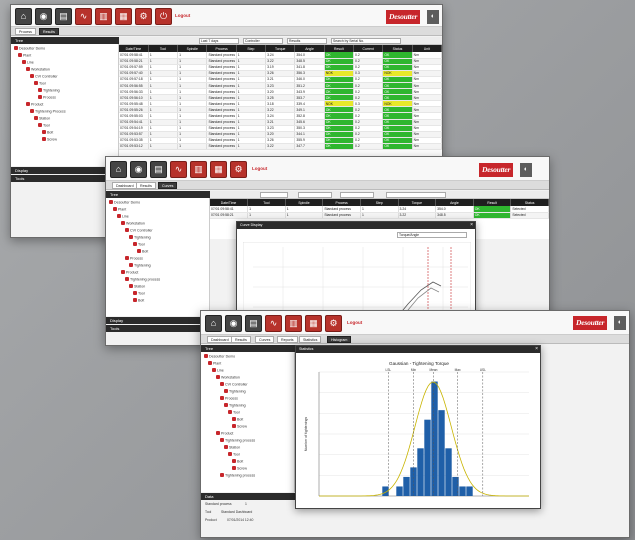 This screenshot has width=635, height=540. I want to click on tree-node: Tightening Process, so click(48, 112).